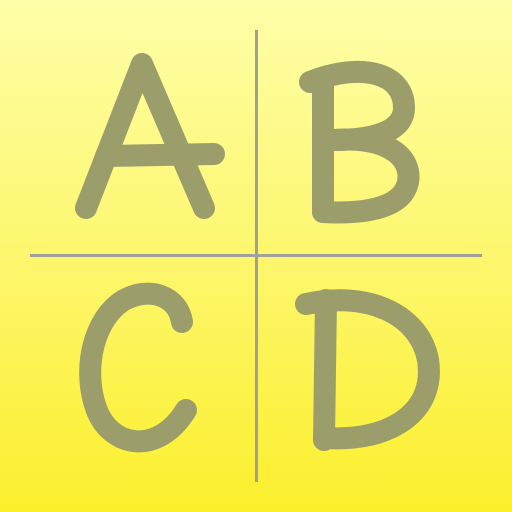  I want to click on letter-a, so click(150, 136).